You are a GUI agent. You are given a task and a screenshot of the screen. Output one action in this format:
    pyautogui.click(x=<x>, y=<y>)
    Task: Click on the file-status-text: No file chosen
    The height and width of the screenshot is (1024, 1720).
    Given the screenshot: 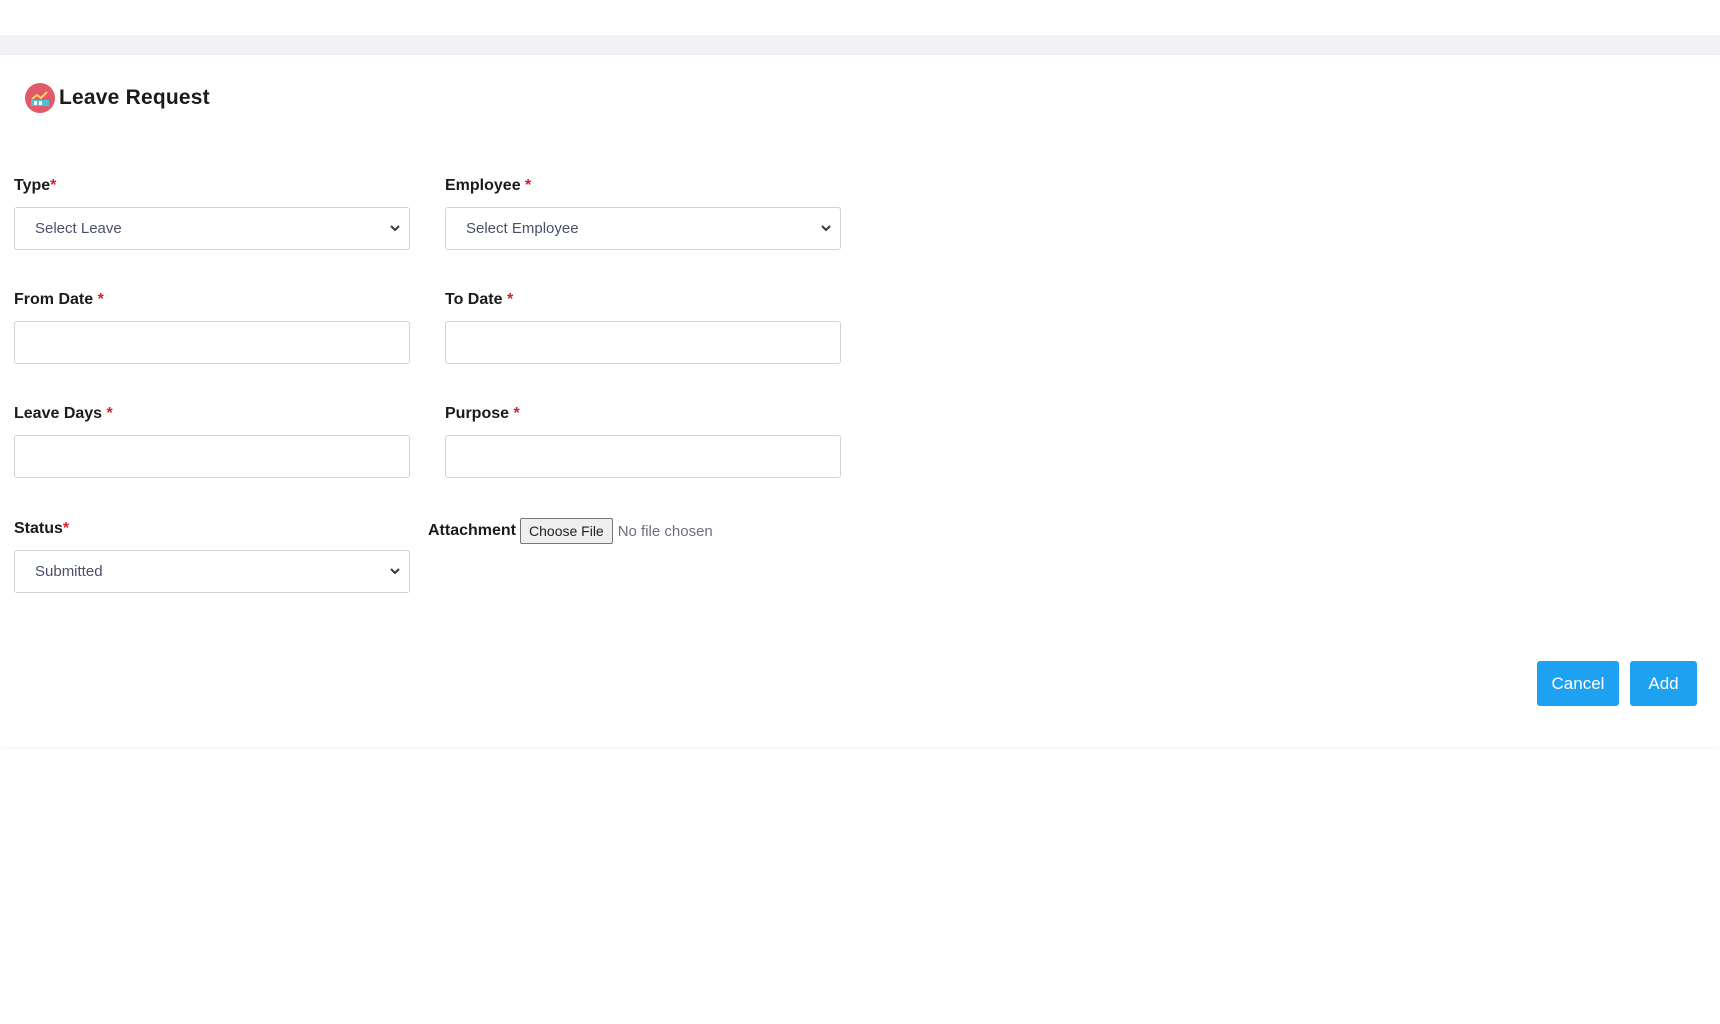 What is the action you would take?
    pyautogui.click(x=665, y=531)
    